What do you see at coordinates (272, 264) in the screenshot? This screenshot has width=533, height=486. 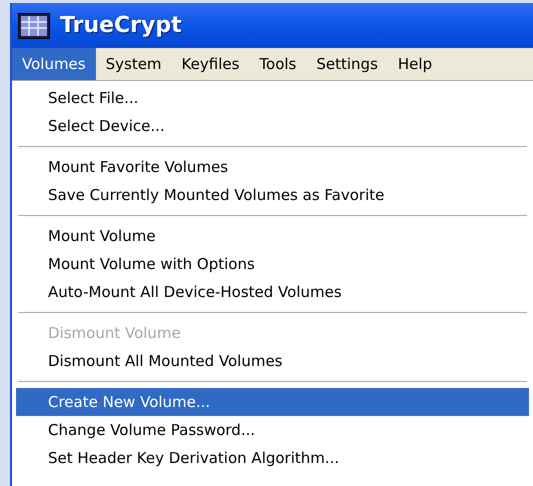 I see `menu-item: Mount Volume with Options` at bounding box center [272, 264].